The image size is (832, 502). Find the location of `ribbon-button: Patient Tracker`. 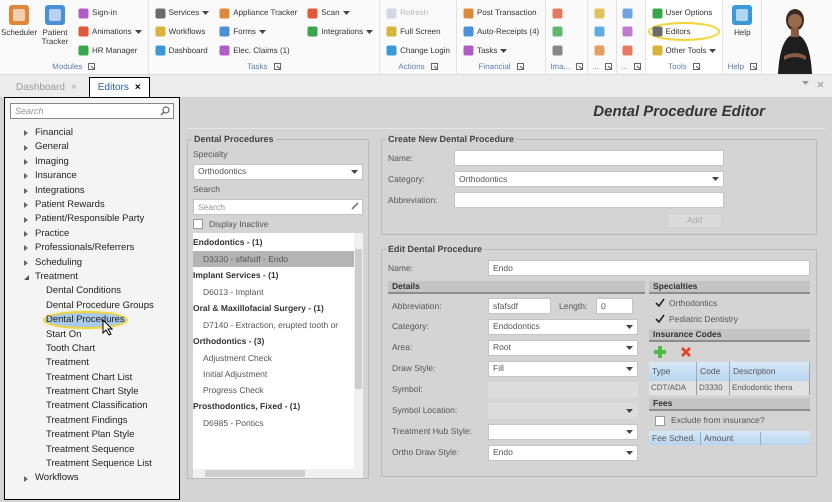

ribbon-button: Patient Tracker is located at coordinates (55, 32).